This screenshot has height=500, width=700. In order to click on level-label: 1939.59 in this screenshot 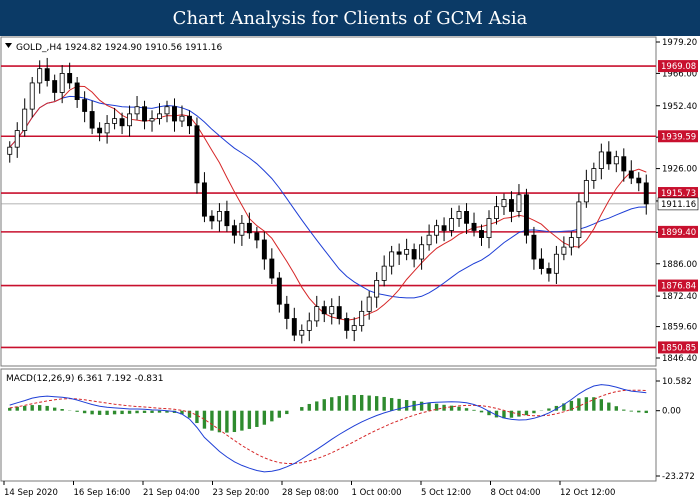, I will do `click(678, 137)`.